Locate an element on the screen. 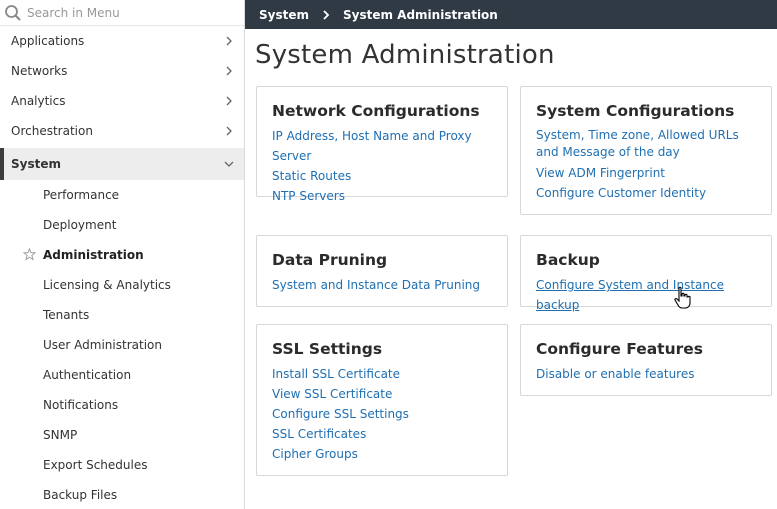 The height and width of the screenshot is (509, 777). sidebar-item-system: System is located at coordinates (122, 164).